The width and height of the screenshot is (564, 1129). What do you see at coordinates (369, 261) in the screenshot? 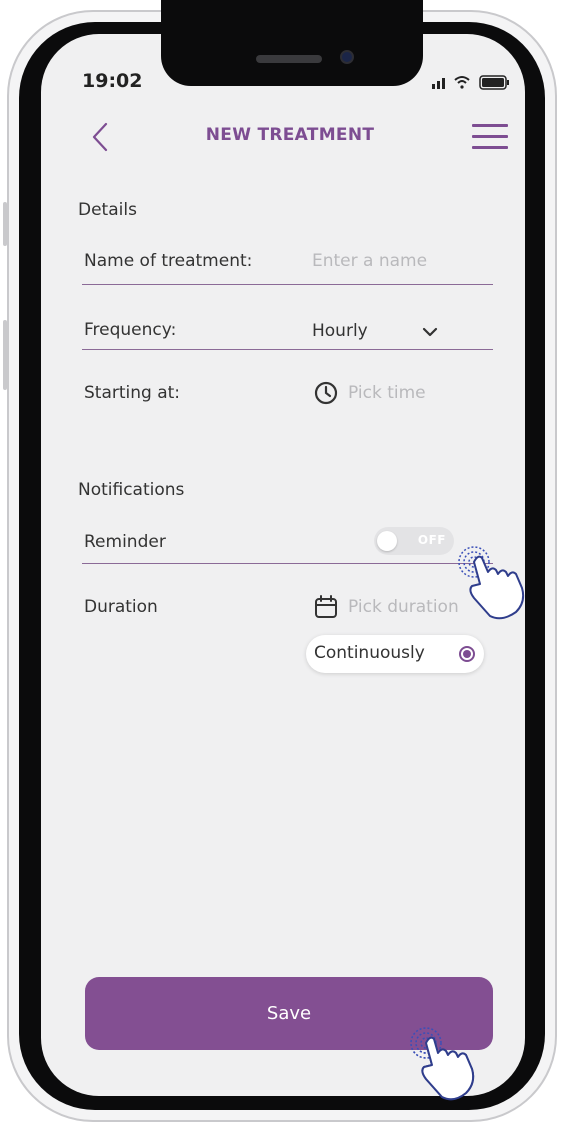
I see `name-input: Enter a name` at bounding box center [369, 261].